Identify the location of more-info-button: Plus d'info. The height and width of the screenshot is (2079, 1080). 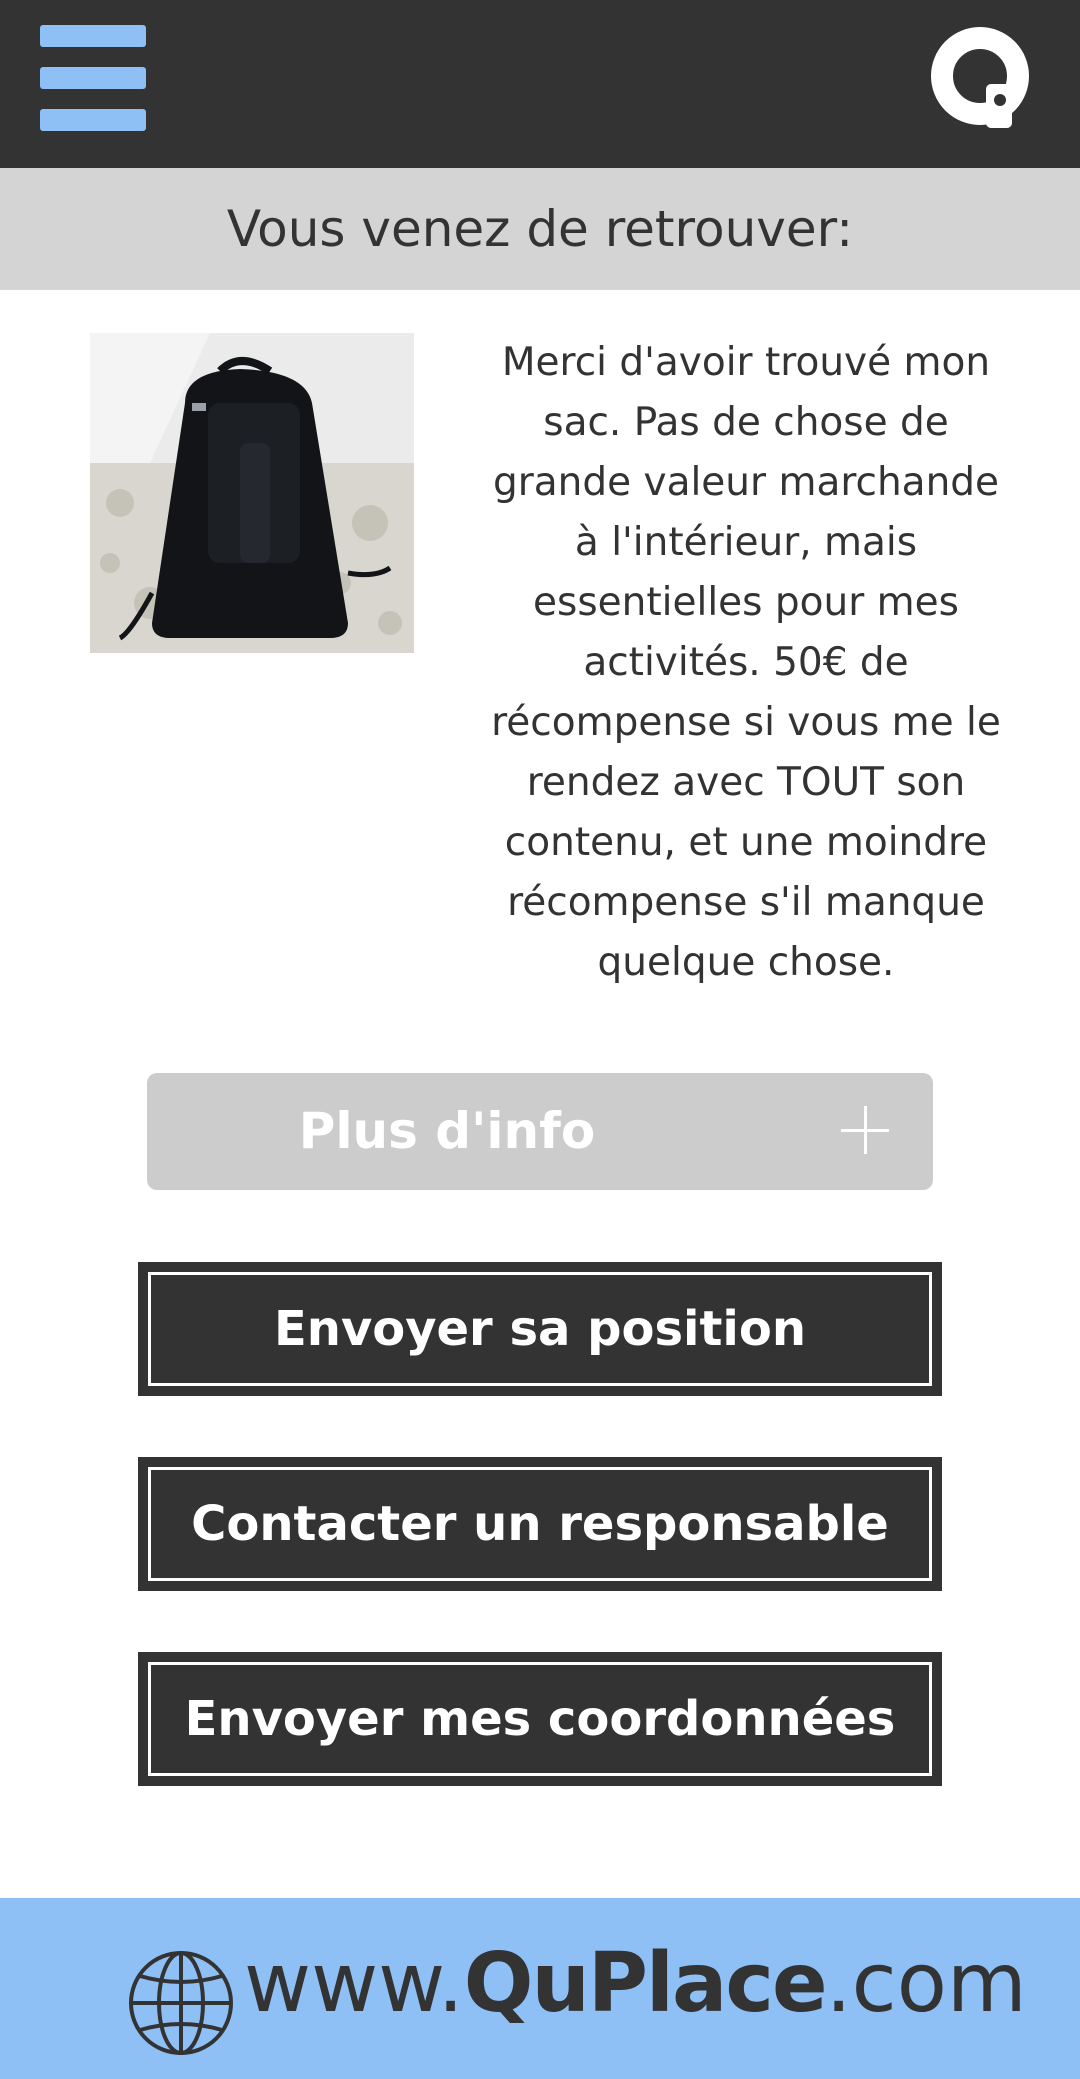
(540, 1131).